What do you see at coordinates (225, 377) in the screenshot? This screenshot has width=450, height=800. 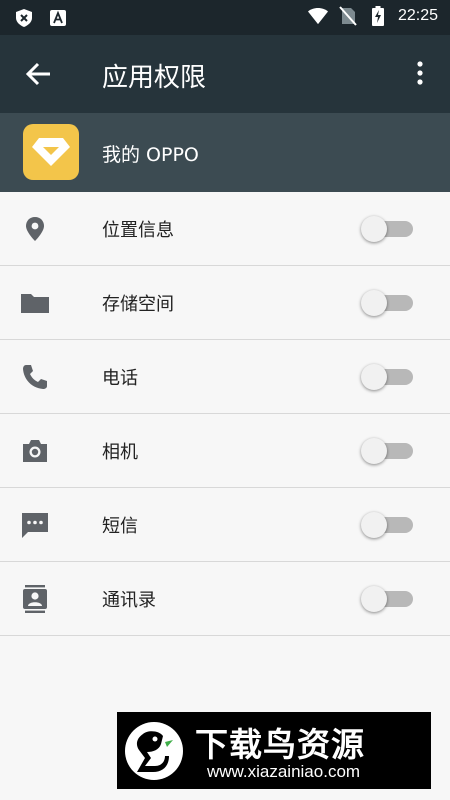 I see `permission-row-phone: 电话` at bounding box center [225, 377].